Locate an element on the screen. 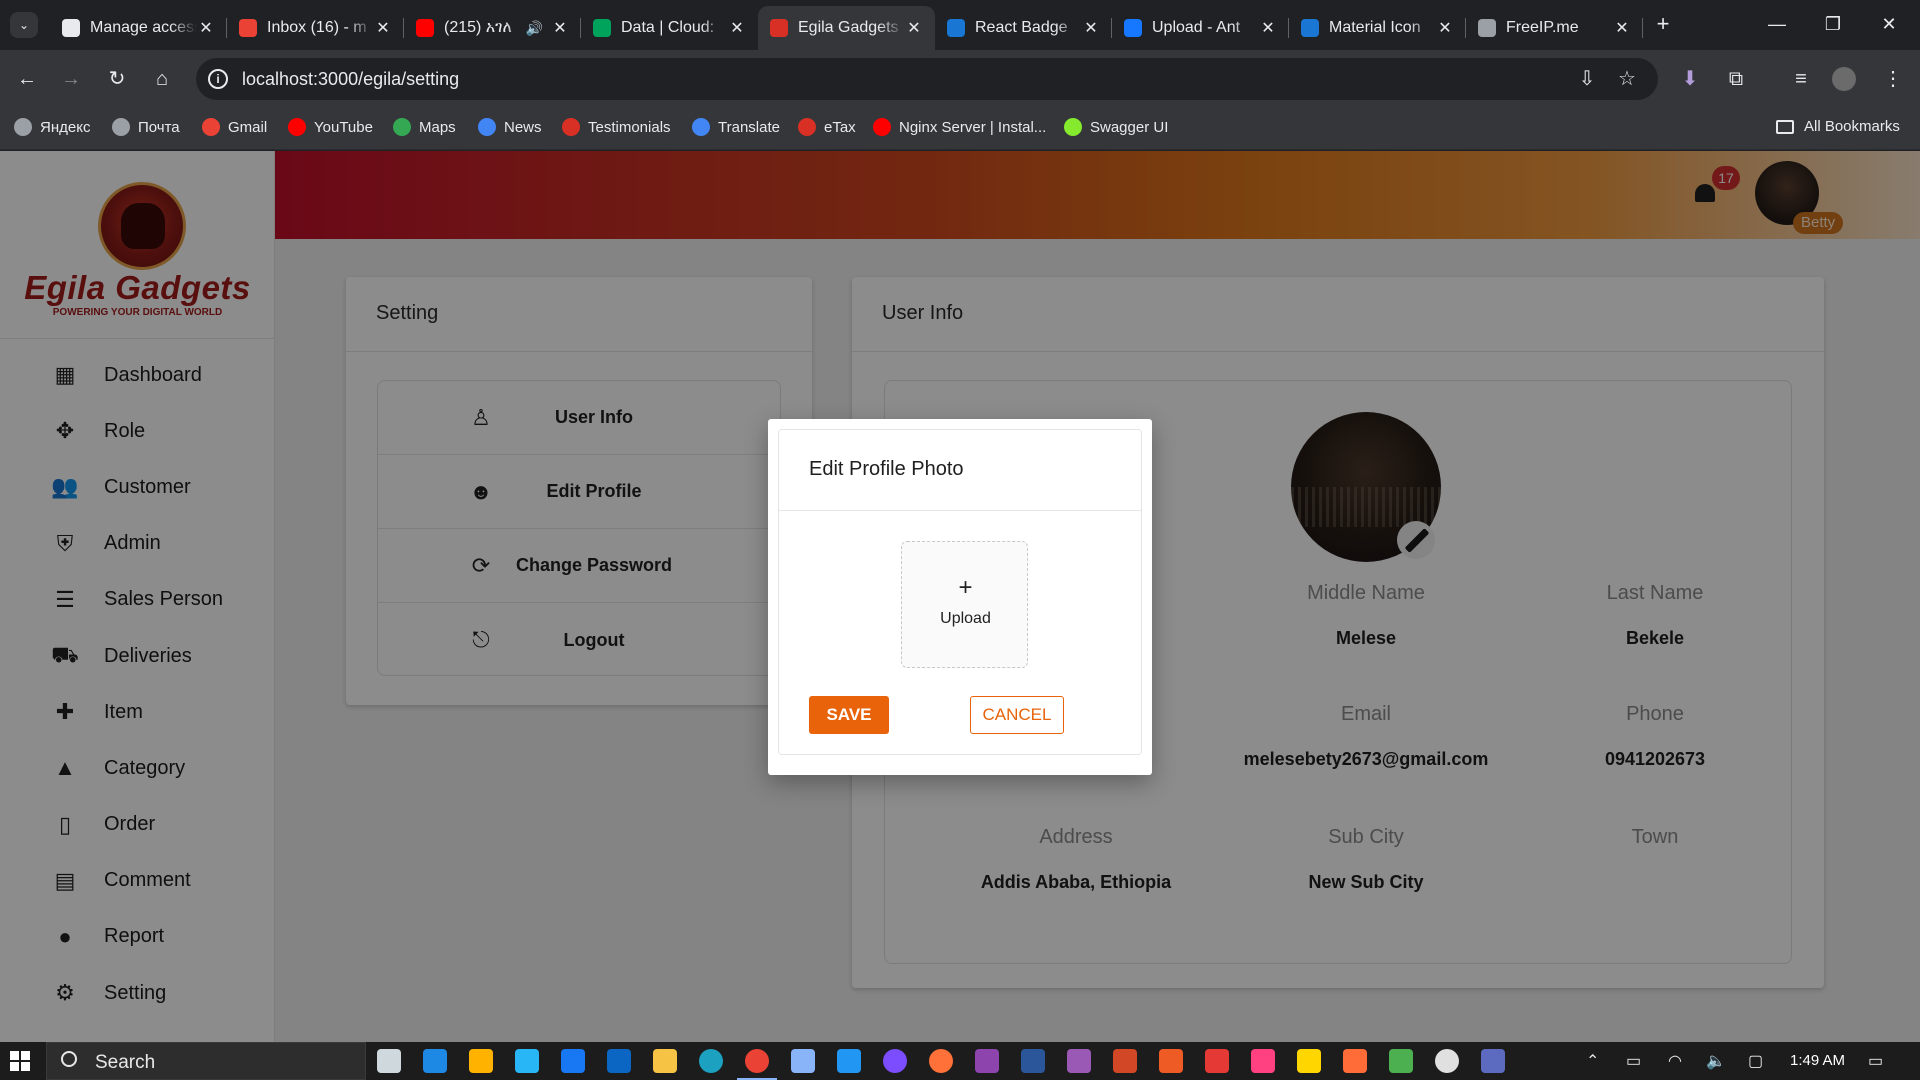  bookmark-item: eTax is located at coordinates (827, 127).